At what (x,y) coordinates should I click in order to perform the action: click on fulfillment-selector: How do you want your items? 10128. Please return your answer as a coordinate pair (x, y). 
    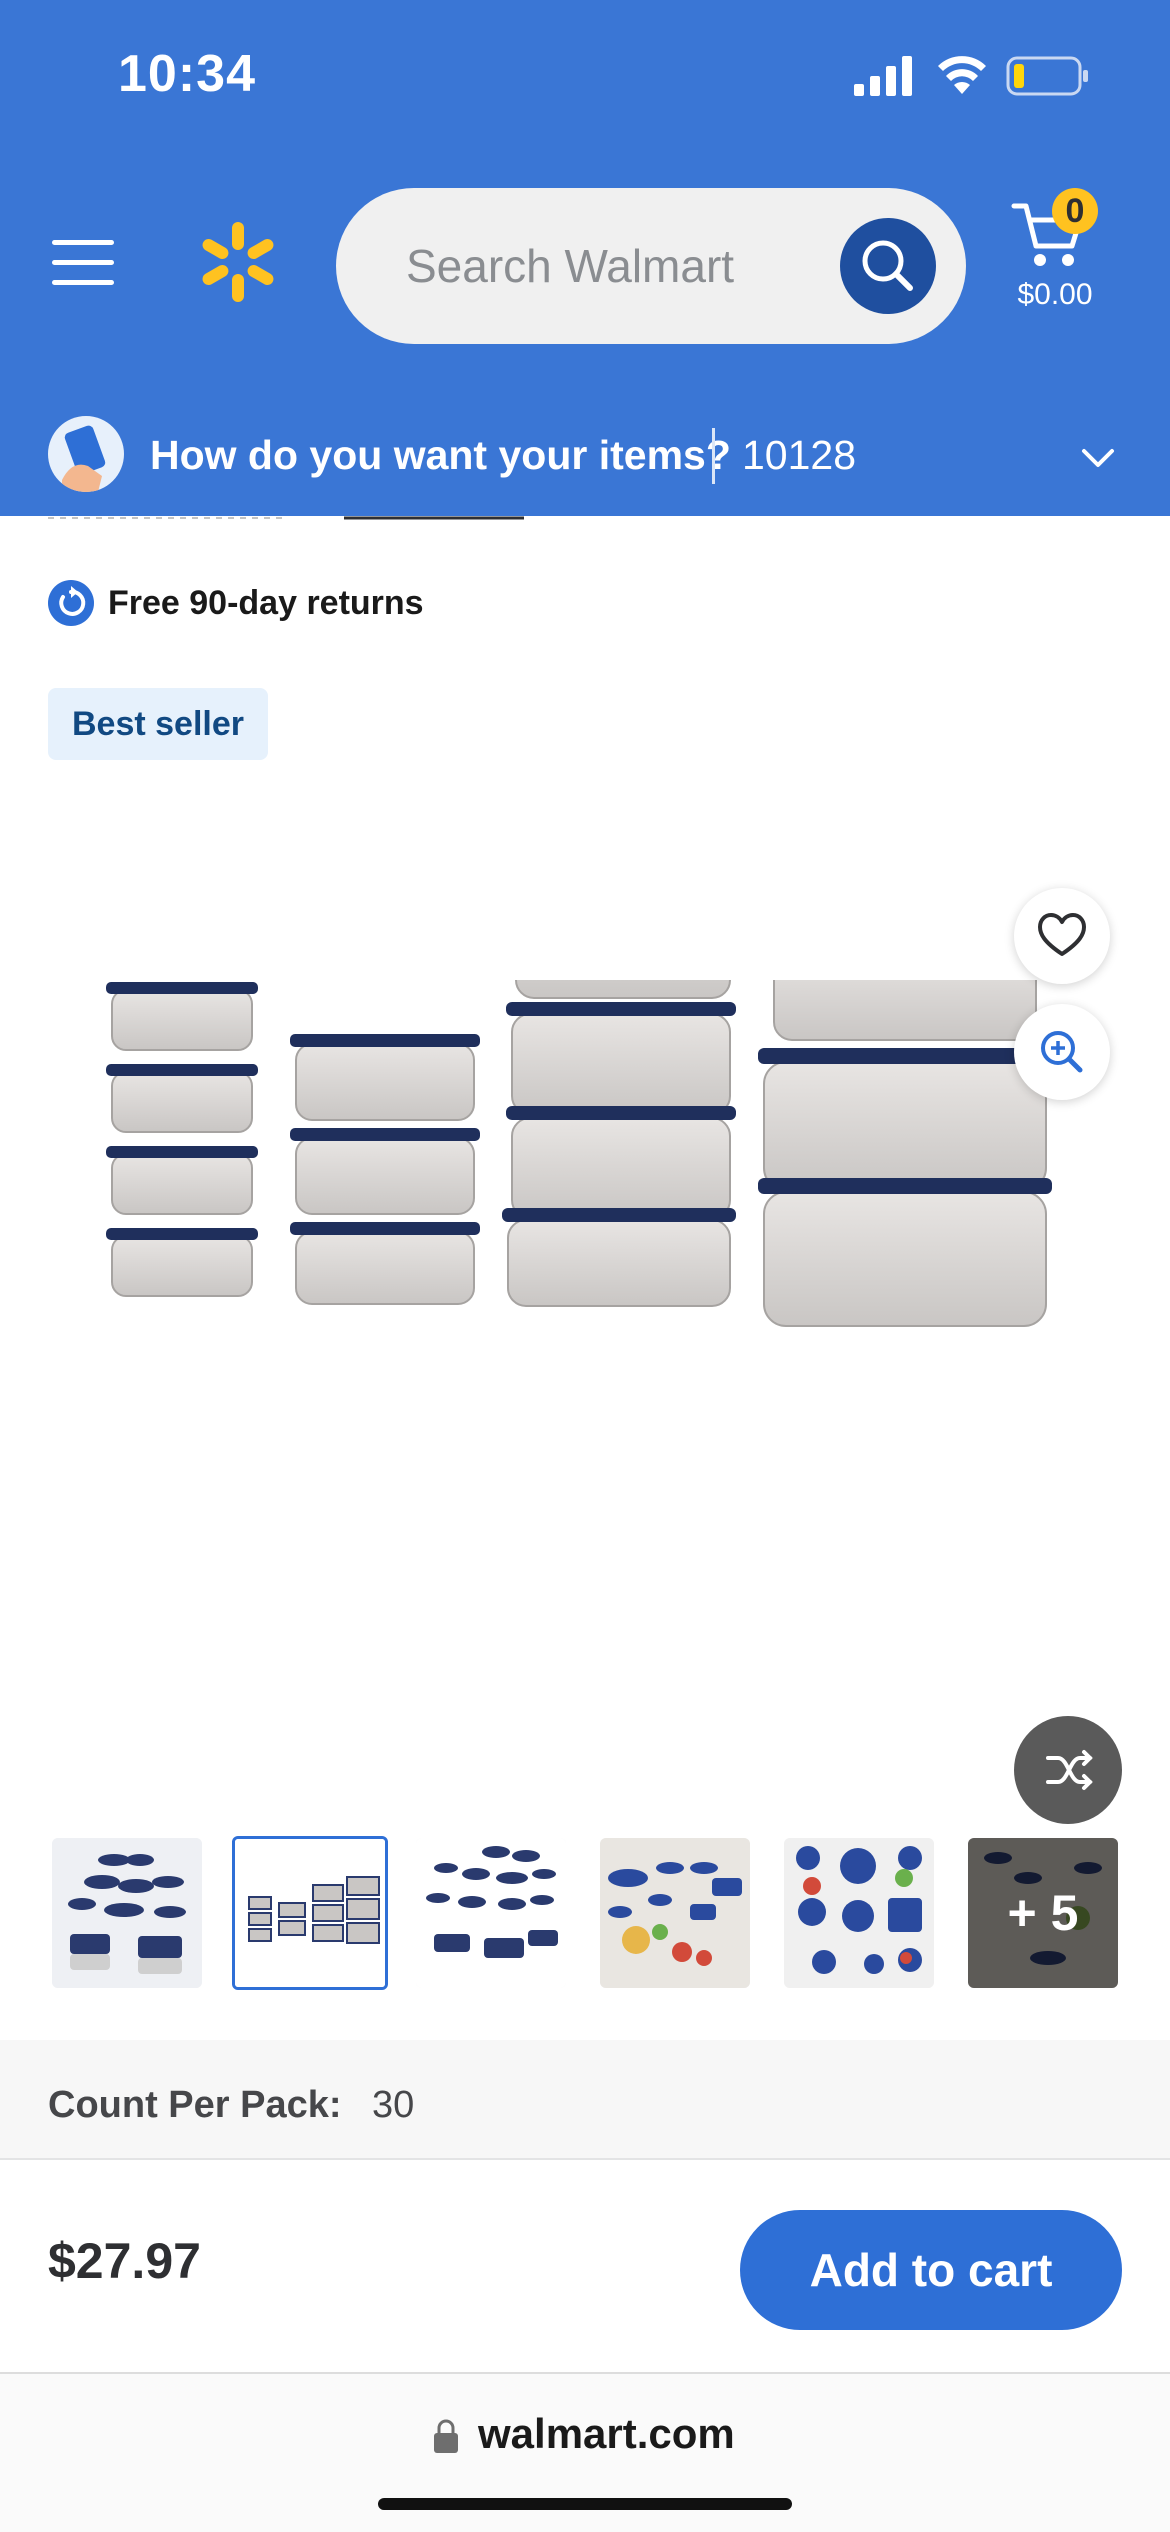
    Looking at the image, I should click on (585, 462).